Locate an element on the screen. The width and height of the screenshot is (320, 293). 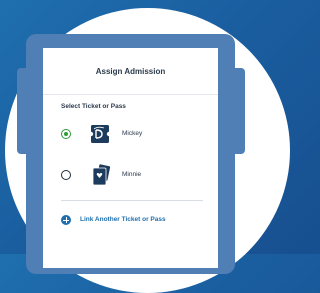
plus-circle-icon is located at coordinates (66, 220).